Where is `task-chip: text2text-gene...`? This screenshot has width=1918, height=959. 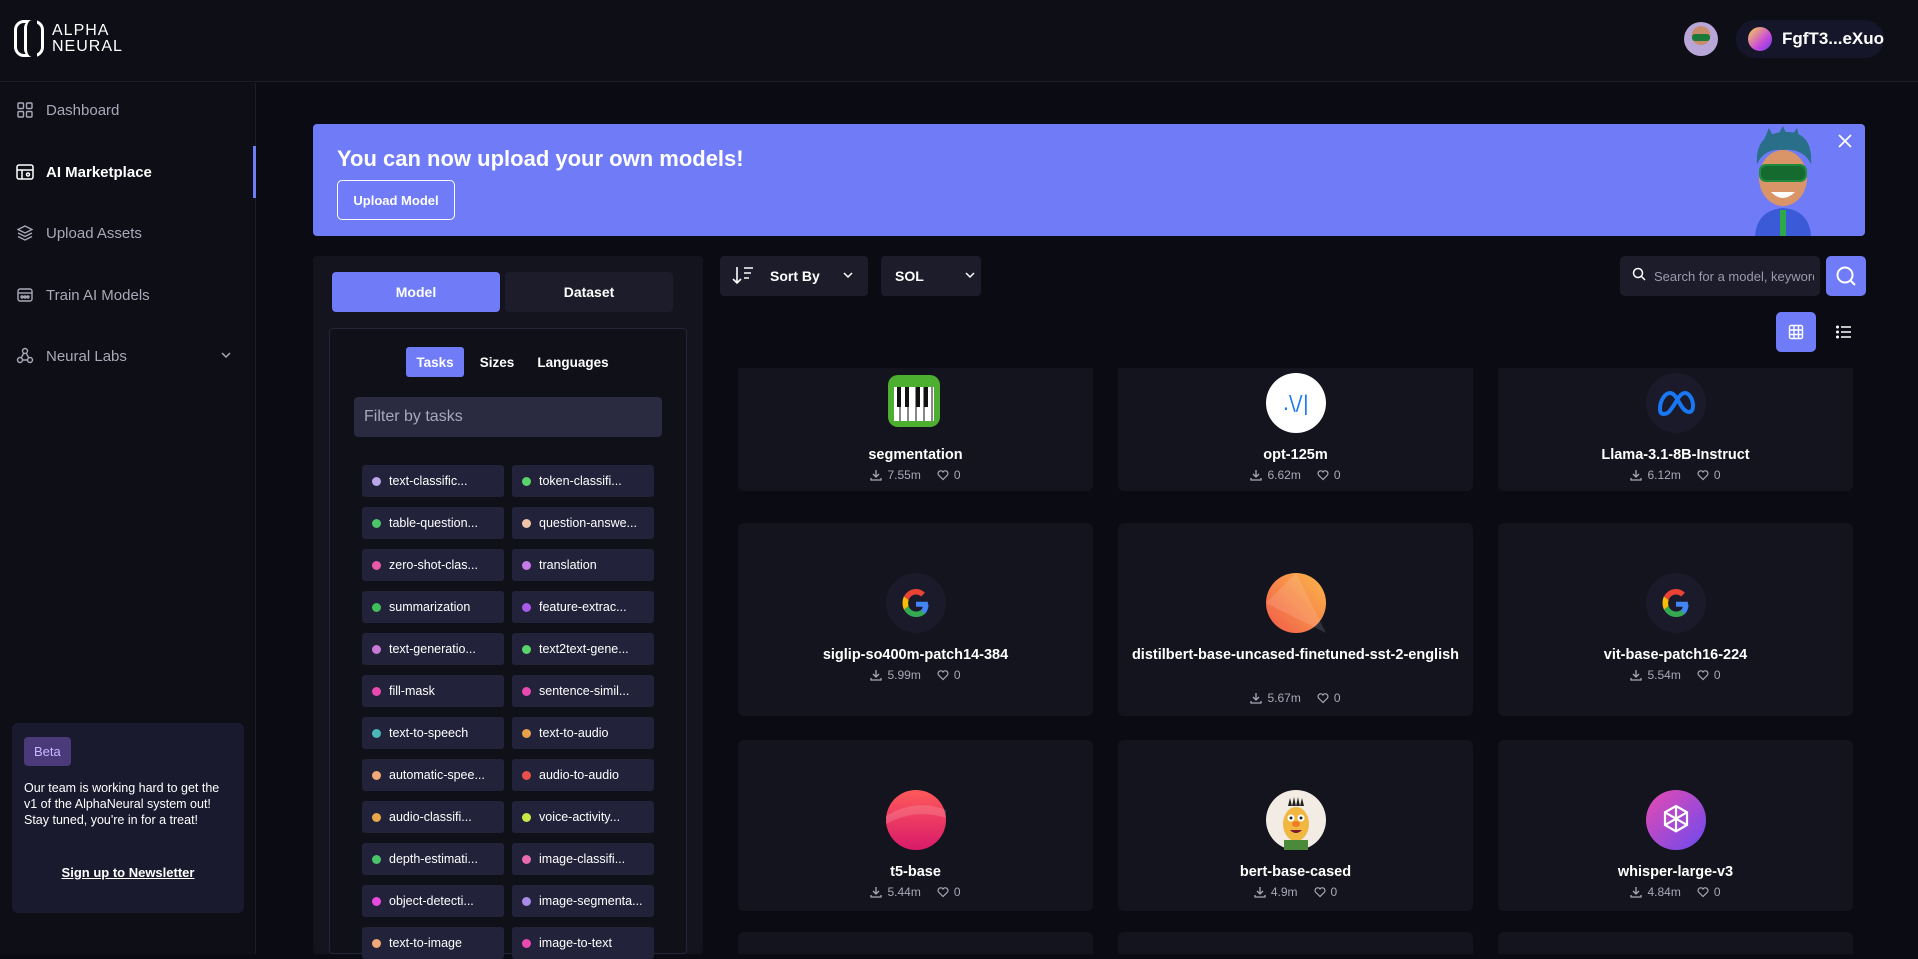 task-chip: text2text-gene... is located at coordinates (583, 649).